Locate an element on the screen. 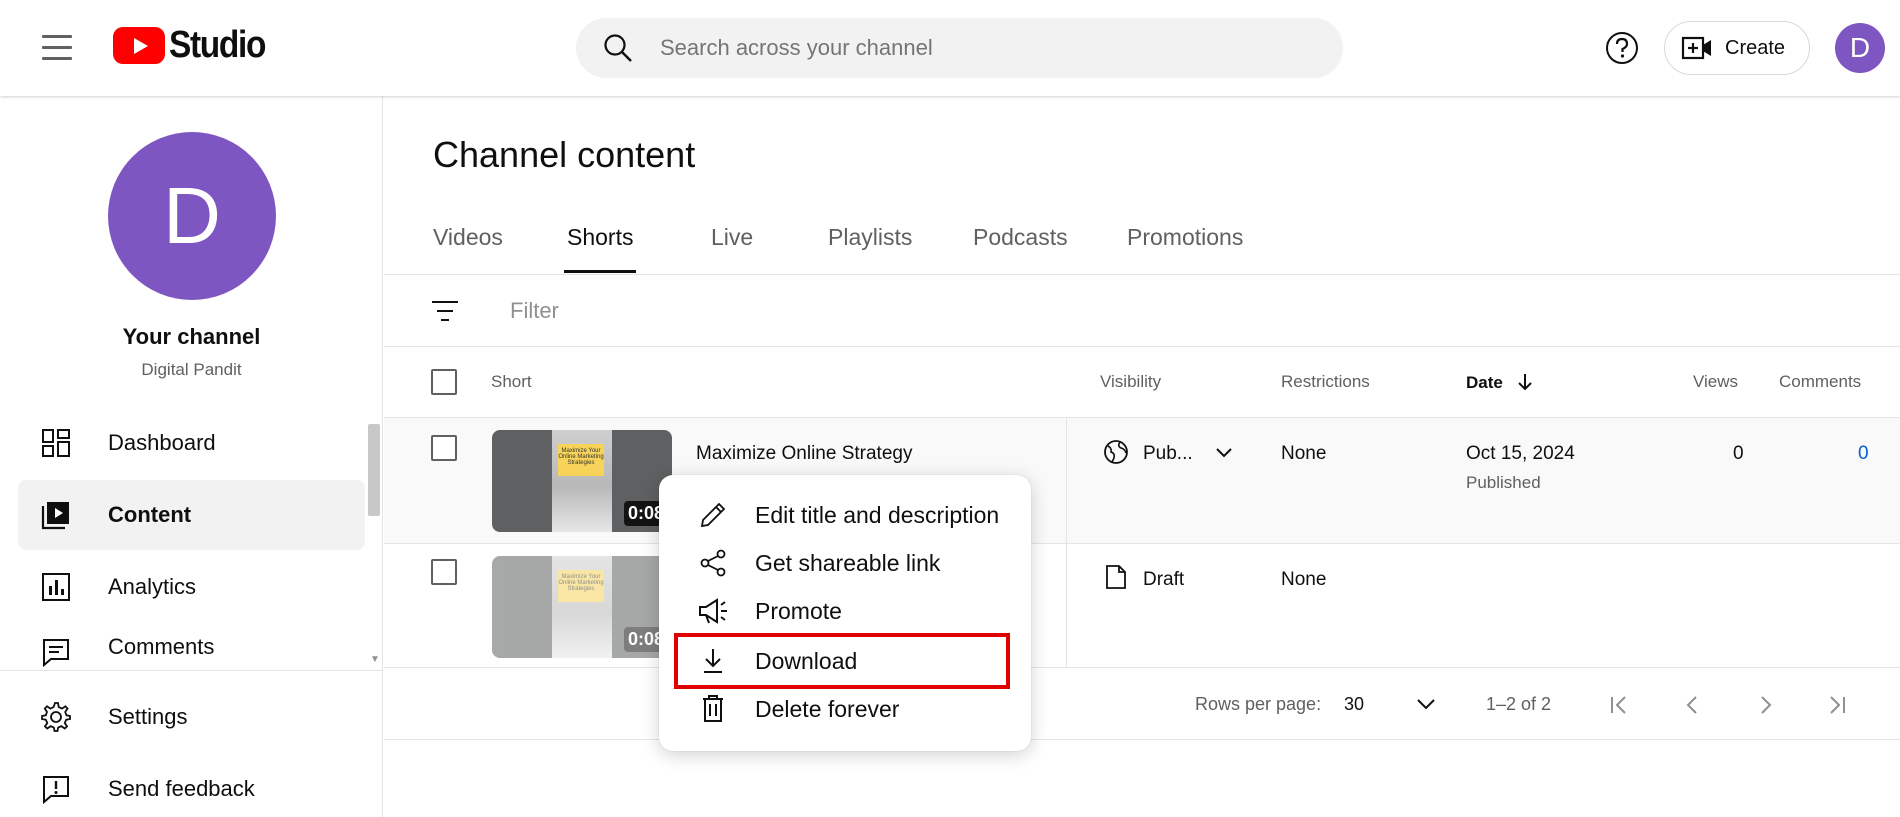  pagination-divider is located at coordinates (1142, 739).